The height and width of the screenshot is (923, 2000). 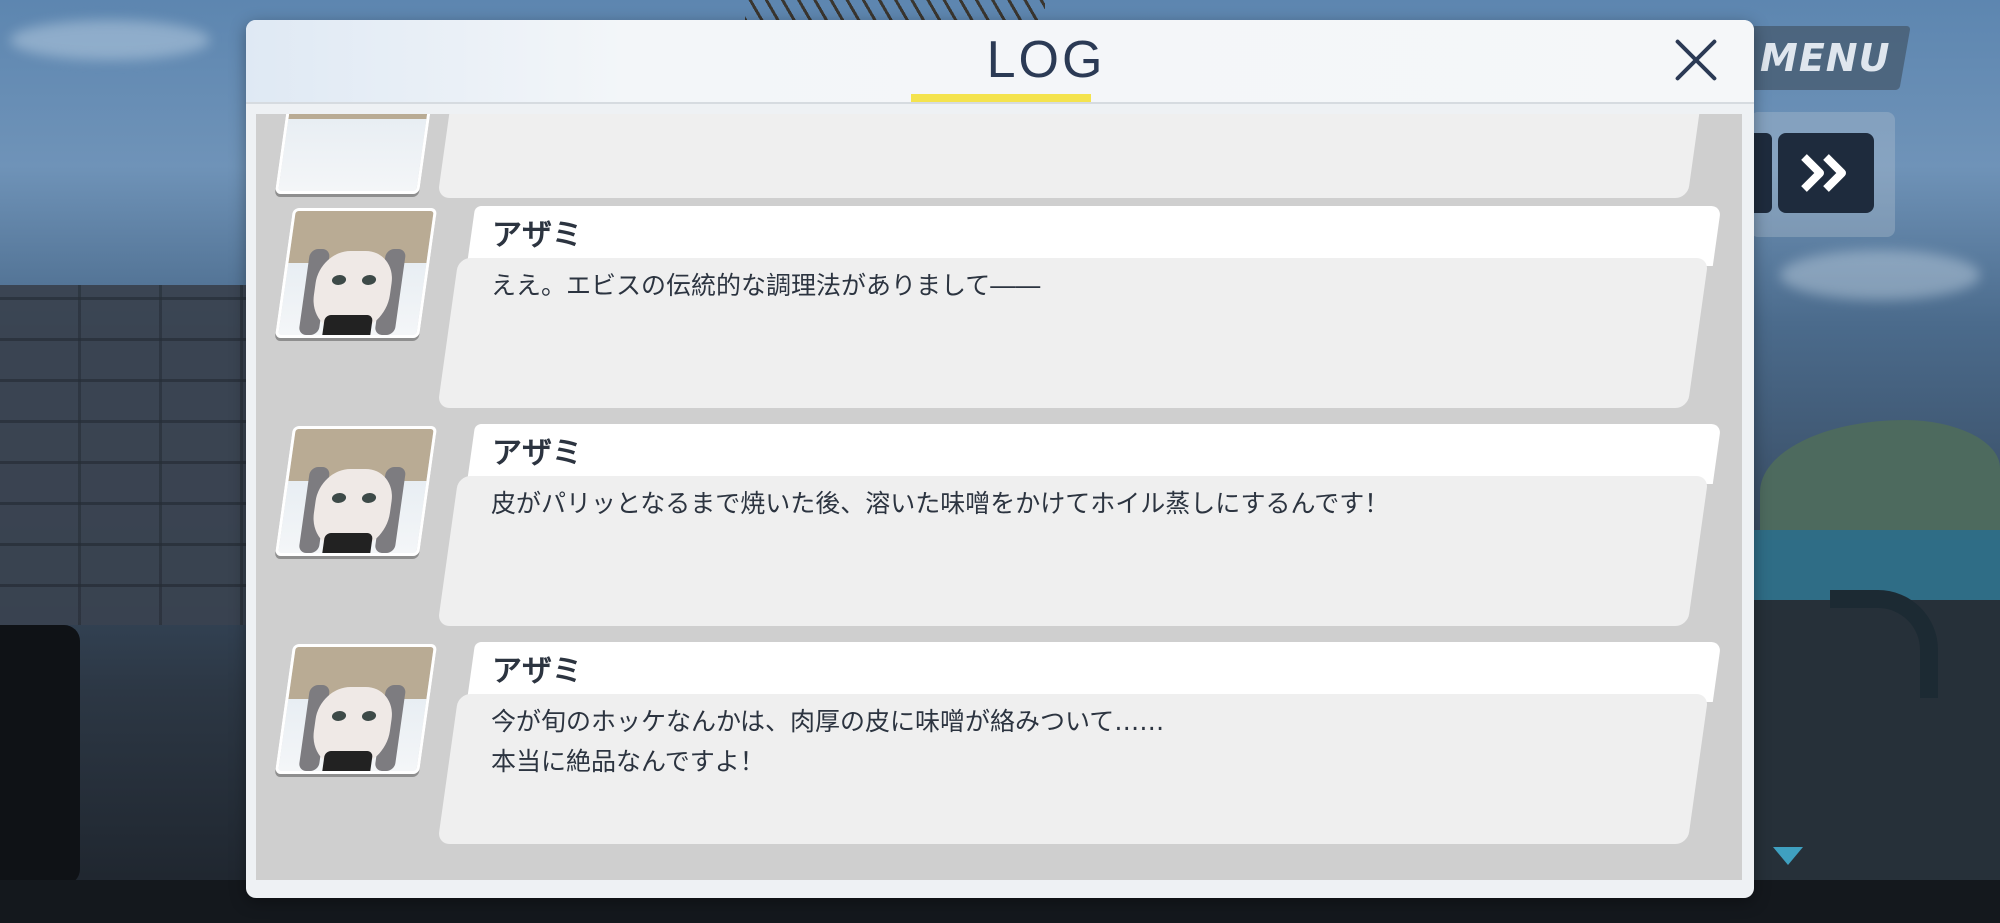 I want to click on title-underline, so click(x=1001, y=98).